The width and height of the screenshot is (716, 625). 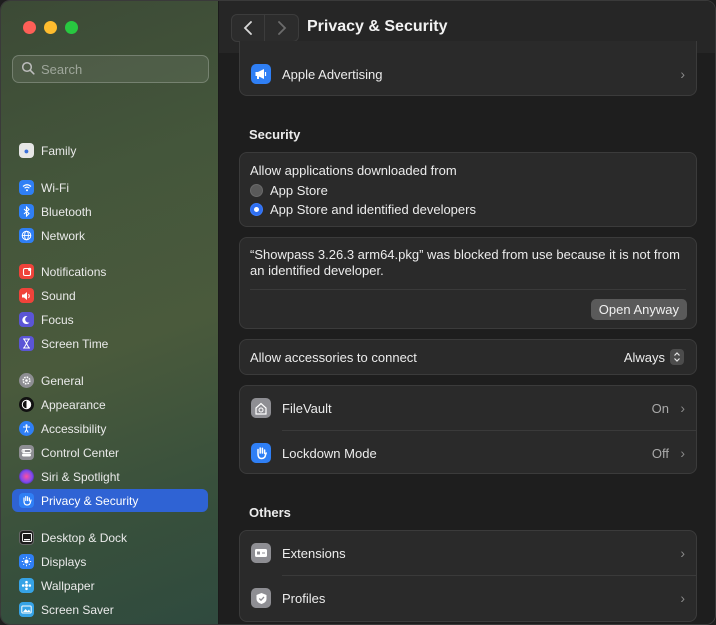 What do you see at coordinates (110, 187) in the screenshot?
I see `sidebar-item-wifi: Wi-Fi` at bounding box center [110, 187].